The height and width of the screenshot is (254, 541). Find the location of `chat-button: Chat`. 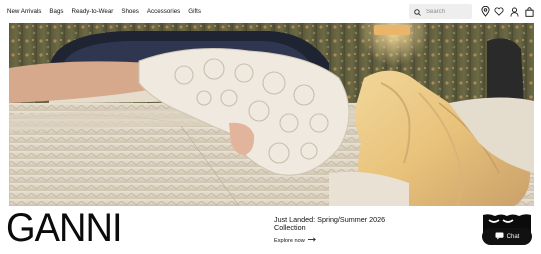

chat-button: Chat is located at coordinates (507, 236).